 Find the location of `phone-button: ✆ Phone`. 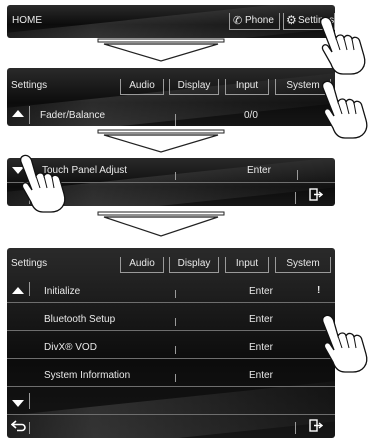

phone-button: ✆ Phone is located at coordinates (254, 21).